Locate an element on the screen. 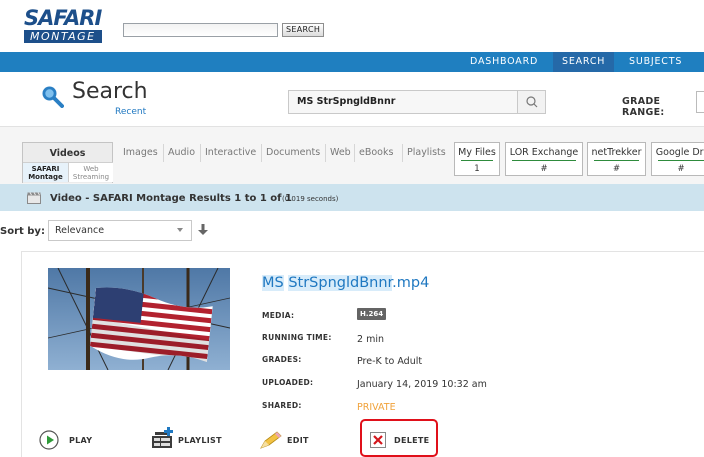 This screenshot has height=457, width=704. uploaded-value: January 14, 2019 10:32 am is located at coordinates (422, 384).